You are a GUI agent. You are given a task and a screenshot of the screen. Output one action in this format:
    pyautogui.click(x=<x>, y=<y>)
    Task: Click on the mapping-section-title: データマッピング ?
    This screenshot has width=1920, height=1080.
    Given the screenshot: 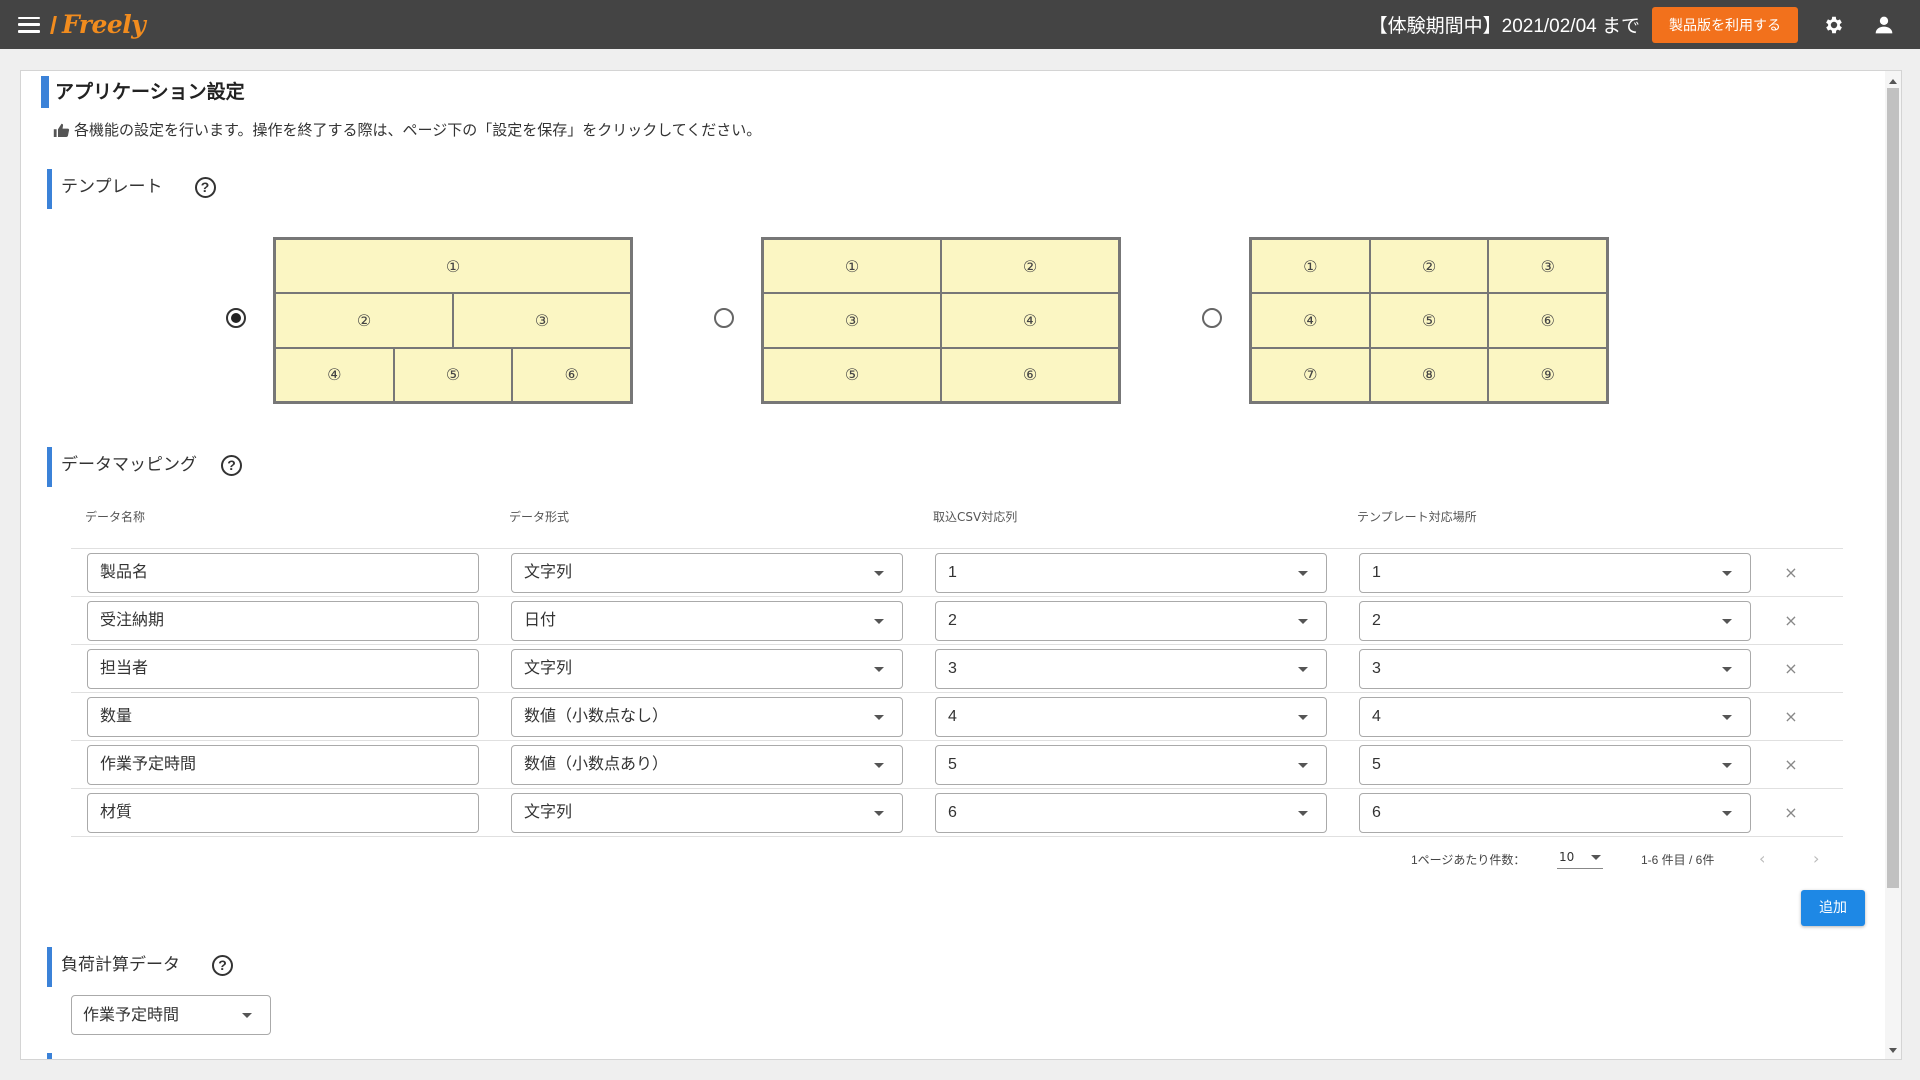 What is the action you would take?
    pyautogui.click(x=144, y=467)
    